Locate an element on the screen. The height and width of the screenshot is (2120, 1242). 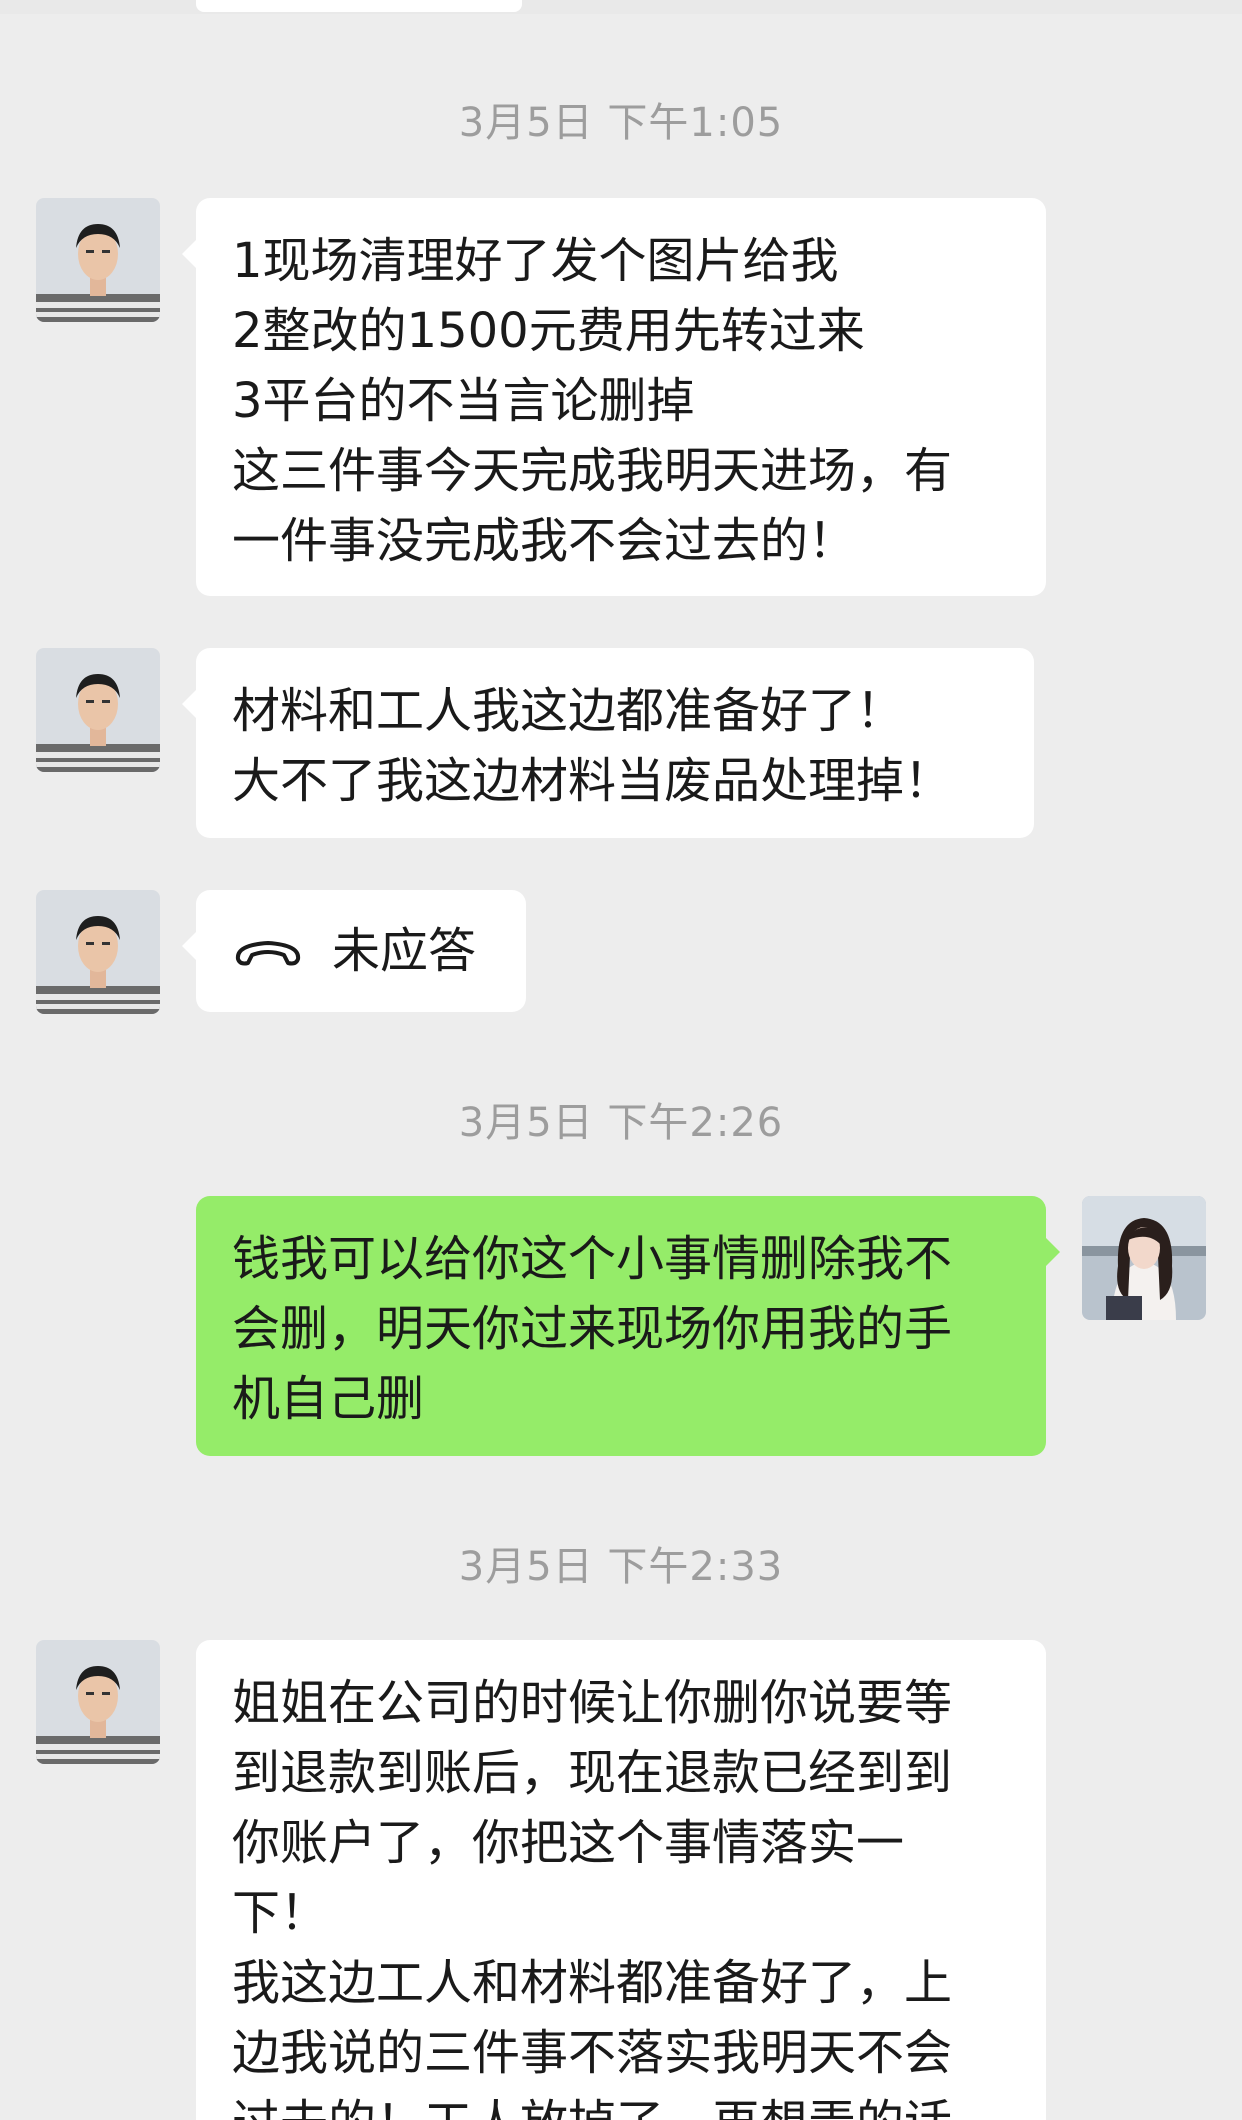
message-line: 边我说的三件事不落实我明天不会 is located at coordinates (592, 2053).